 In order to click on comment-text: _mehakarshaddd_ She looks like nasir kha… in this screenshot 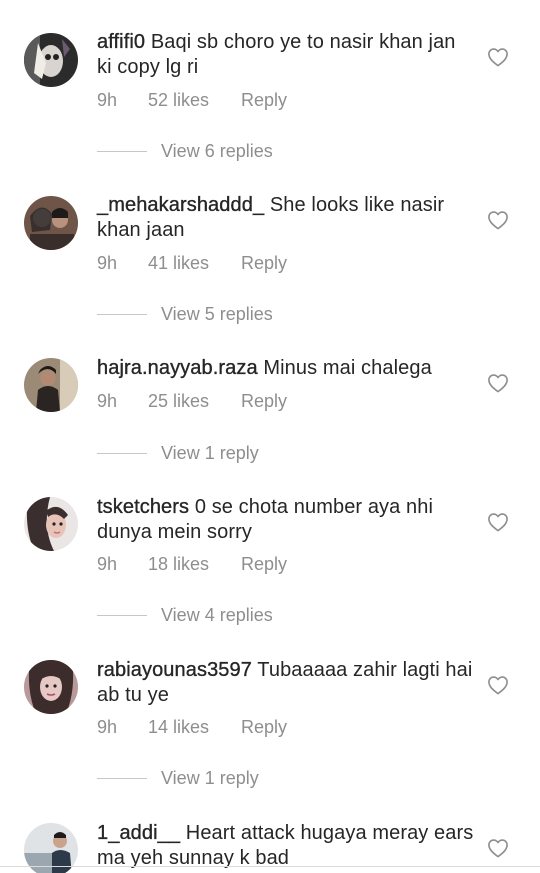, I will do `click(286, 218)`.